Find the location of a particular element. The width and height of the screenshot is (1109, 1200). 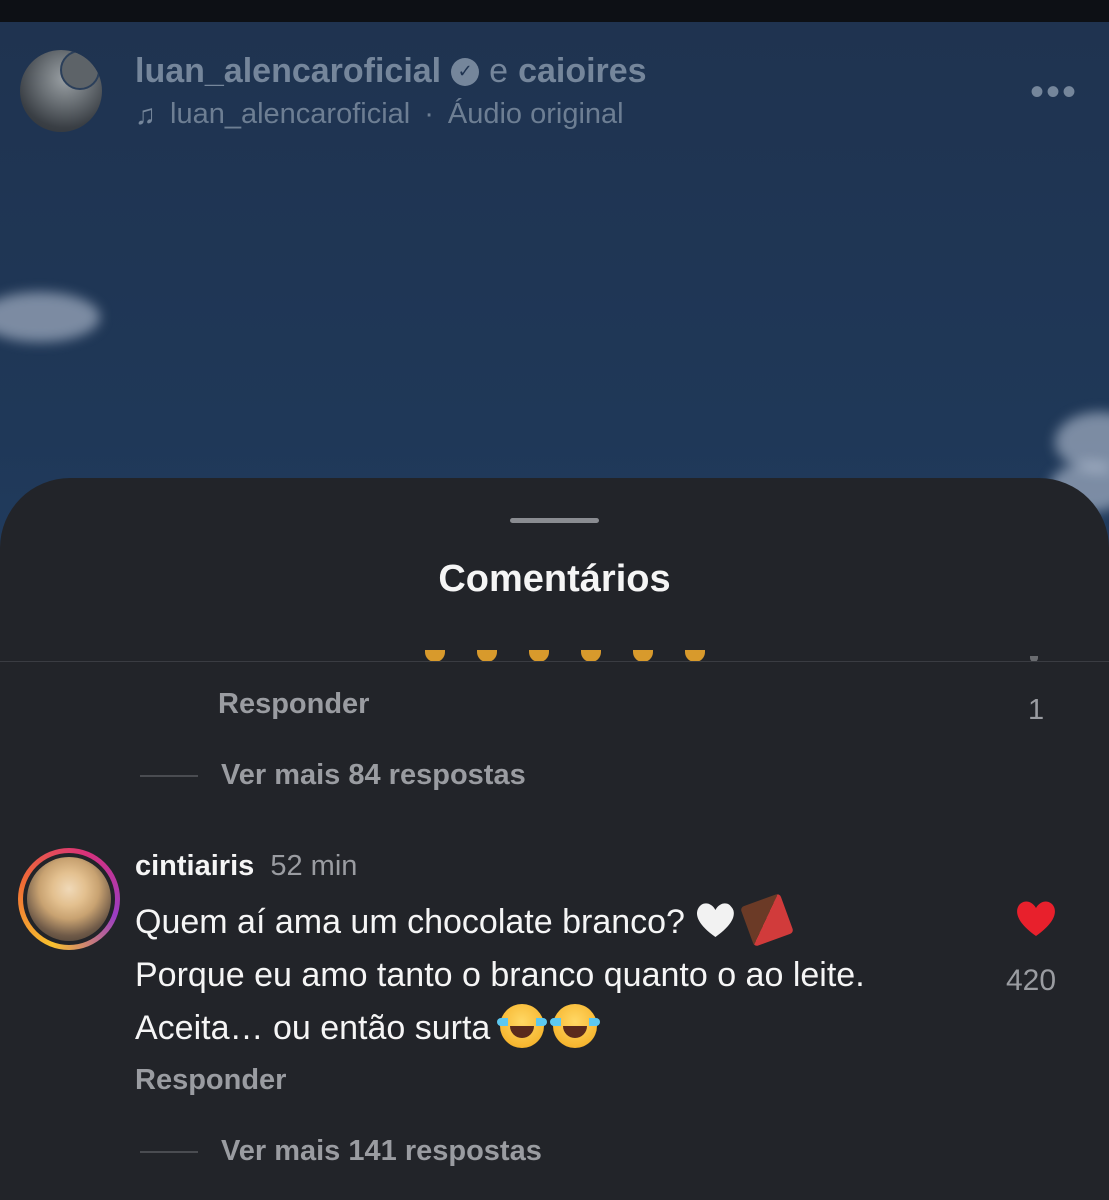

comment-line-1: Quem aí ama um chocolate branco? is located at coordinates (500, 921).